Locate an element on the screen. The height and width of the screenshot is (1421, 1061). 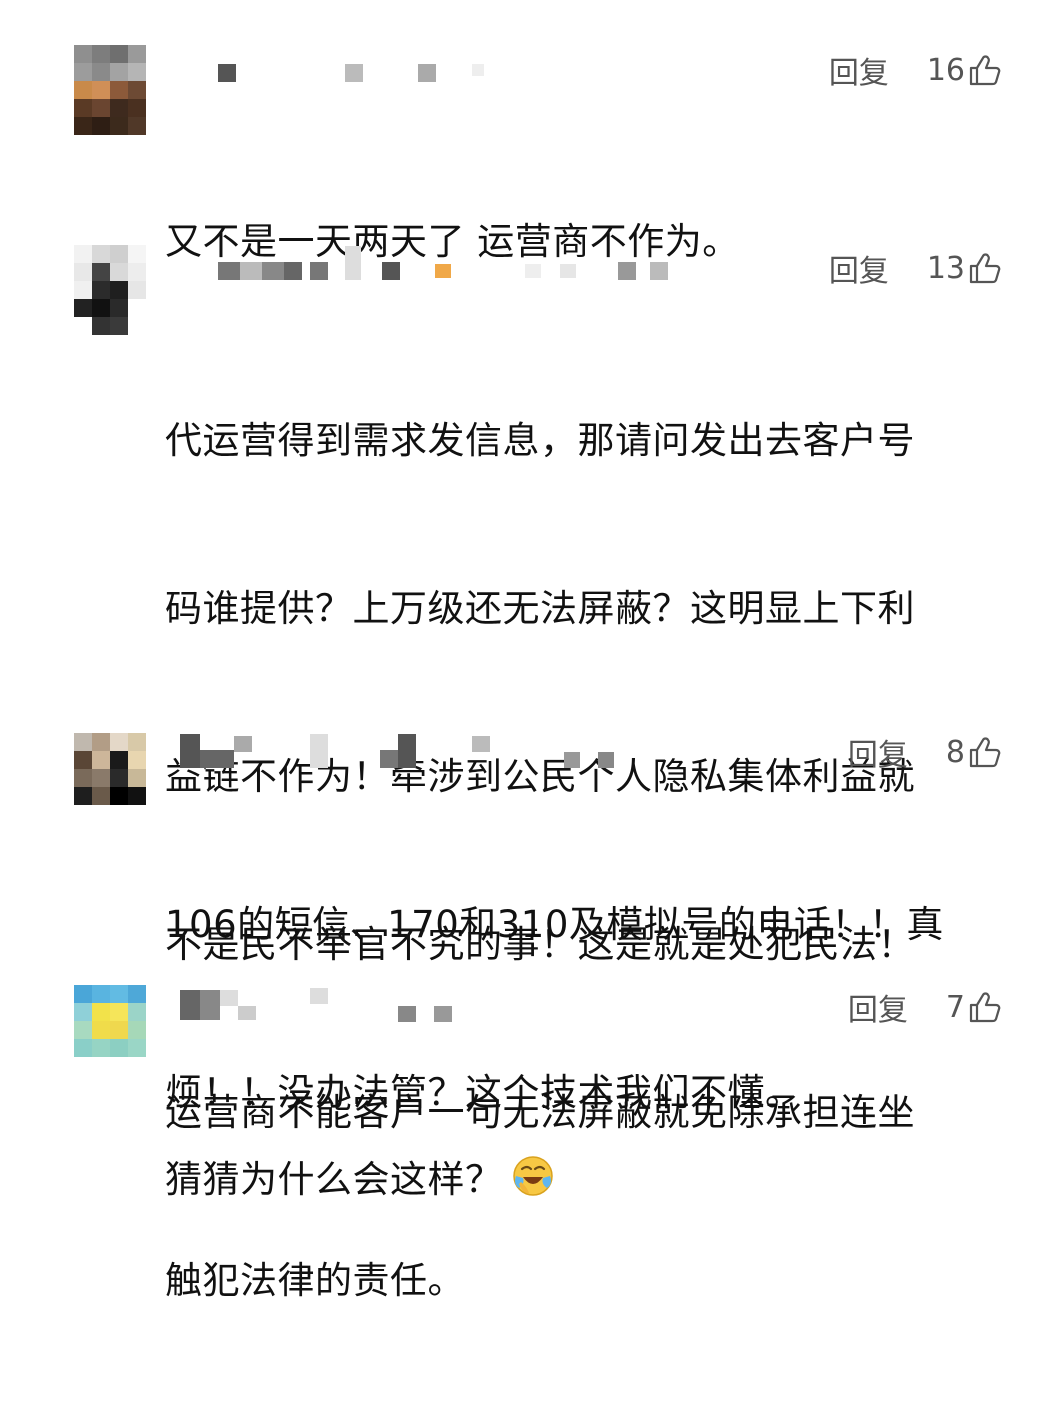
face-with-tears-of-joy-icon is located at coordinates (532, 1176).